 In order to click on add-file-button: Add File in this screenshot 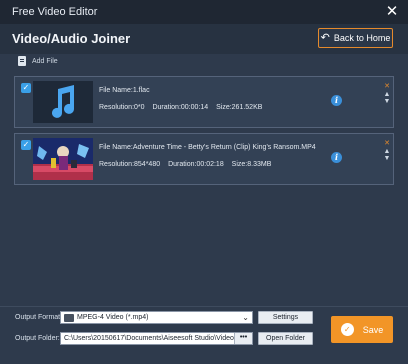, I will do `click(38, 61)`.